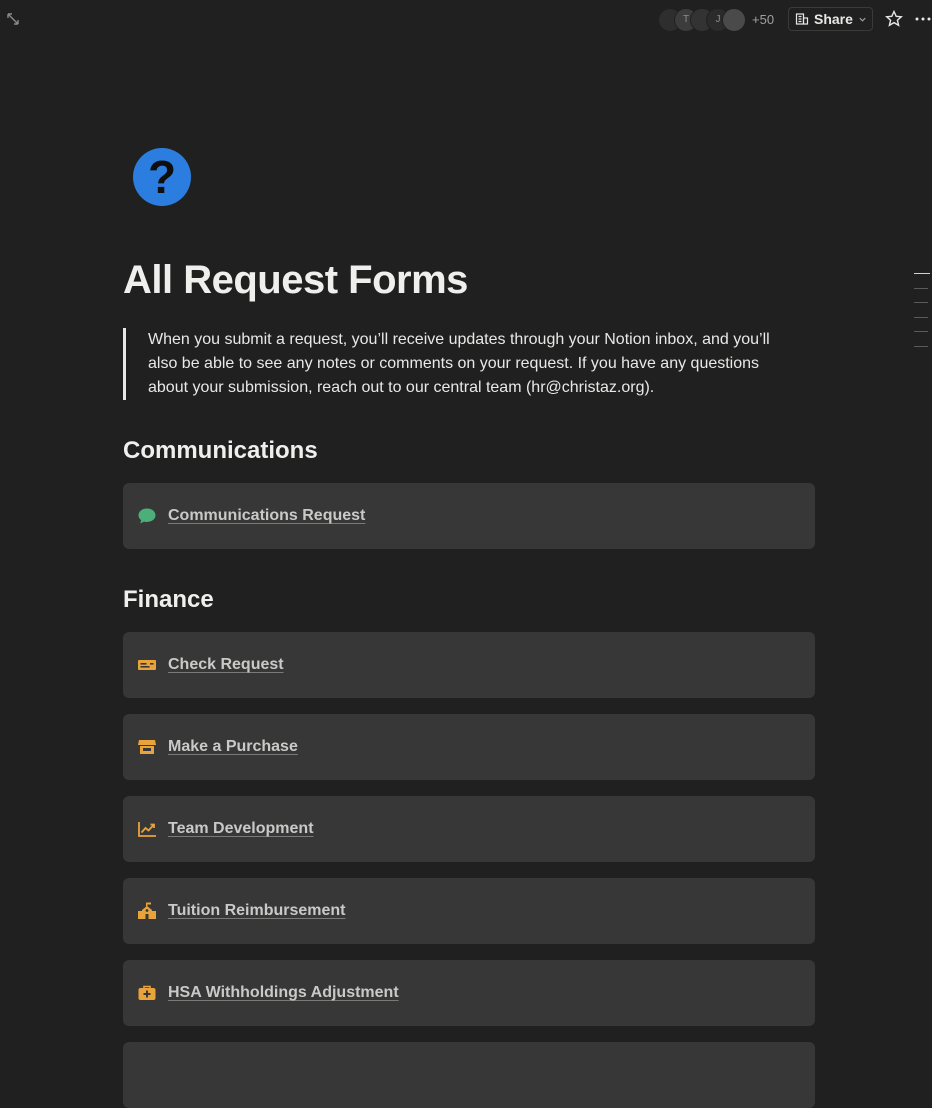  What do you see at coordinates (469, 747) in the screenshot?
I see `form-link-make-a-purchase: Make a Purchase` at bounding box center [469, 747].